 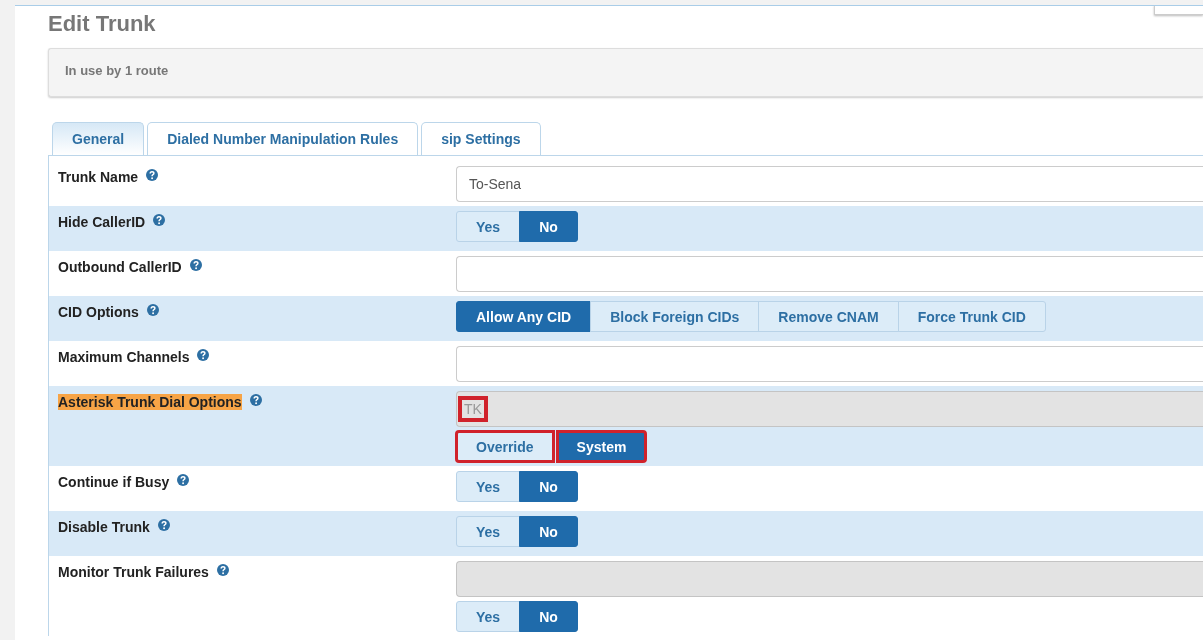 I want to click on field-label: Asterisk Trunk Dial Options, so click(x=150, y=402).